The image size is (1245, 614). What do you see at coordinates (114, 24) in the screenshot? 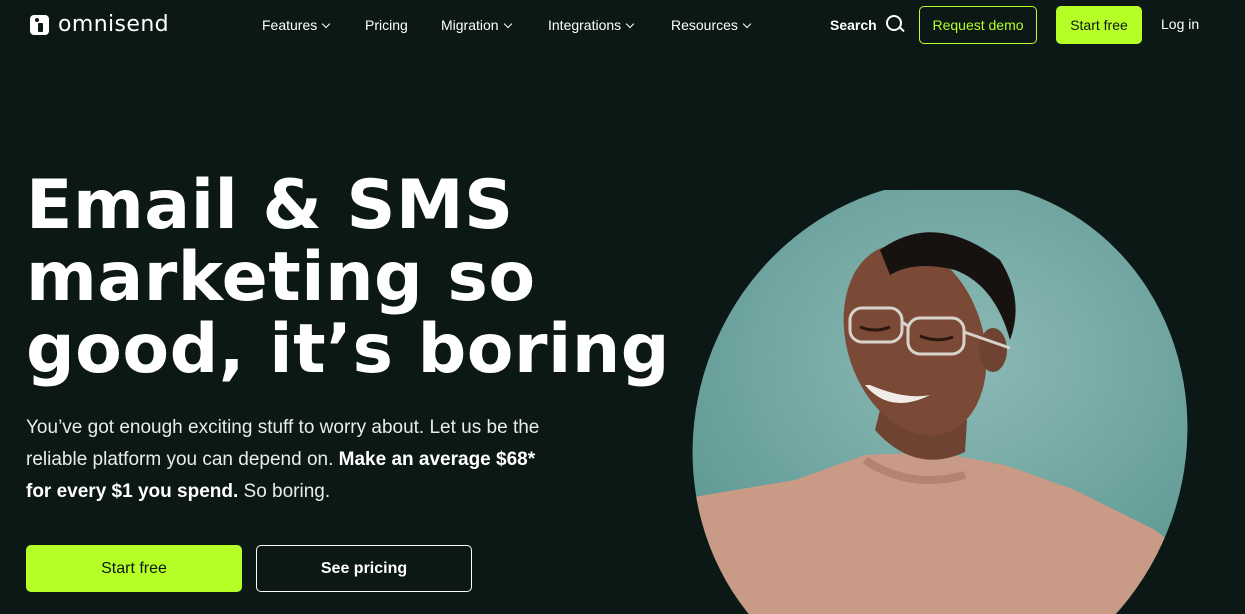
I see `logo-text: omnisend` at bounding box center [114, 24].